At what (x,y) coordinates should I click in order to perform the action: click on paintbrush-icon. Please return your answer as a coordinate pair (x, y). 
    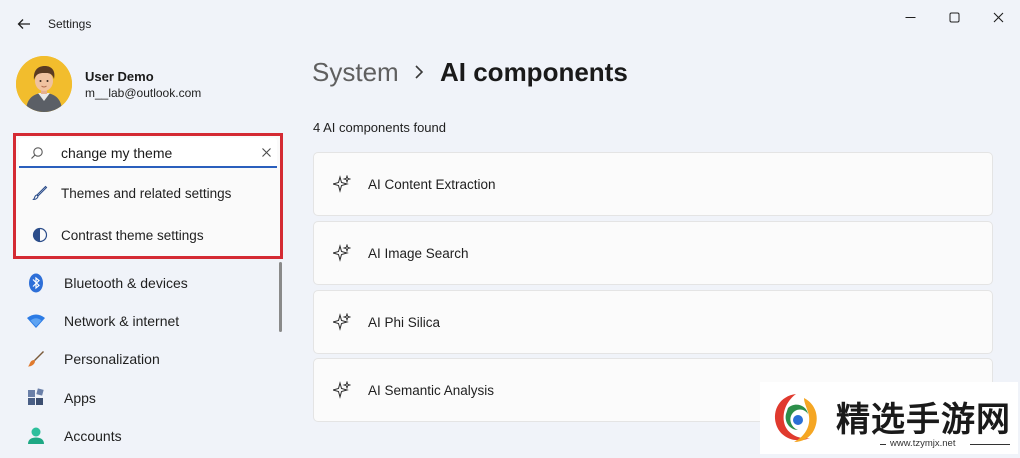
    Looking at the image, I should click on (36, 359).